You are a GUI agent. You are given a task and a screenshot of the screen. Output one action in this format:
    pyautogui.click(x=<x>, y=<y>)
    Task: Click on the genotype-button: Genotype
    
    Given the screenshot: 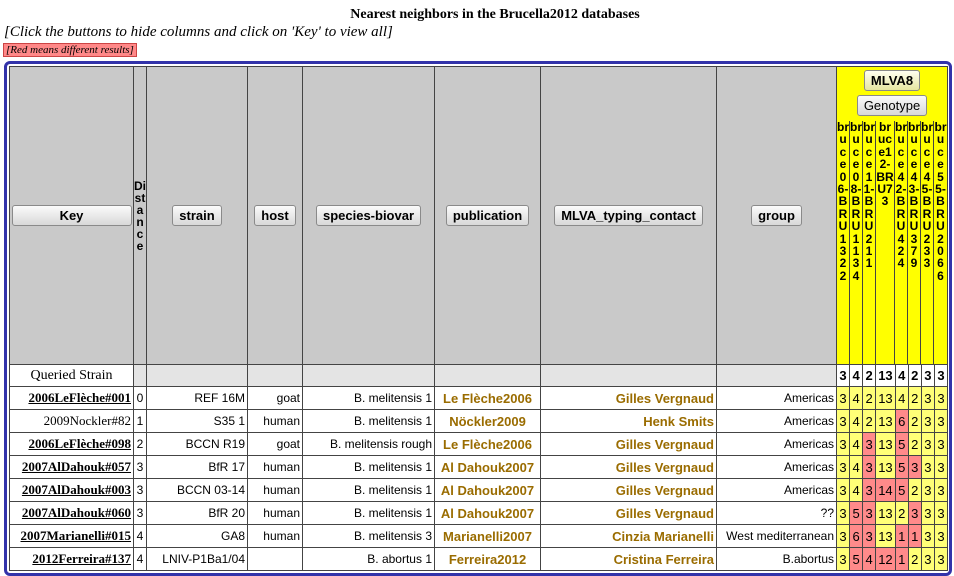 What is the action you would take?
    pyautogui.click(x=892, y=105)
    